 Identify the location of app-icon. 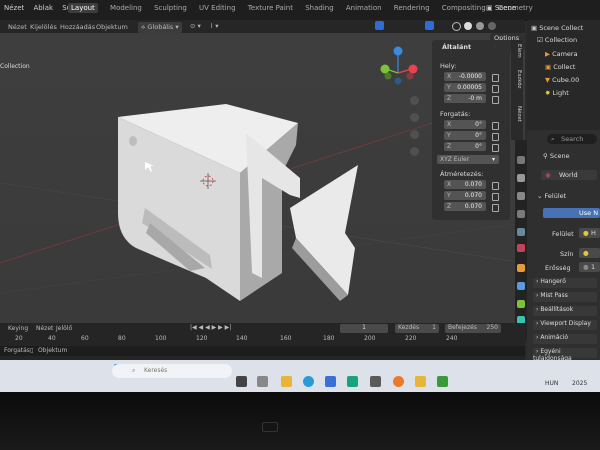
(375, 381).